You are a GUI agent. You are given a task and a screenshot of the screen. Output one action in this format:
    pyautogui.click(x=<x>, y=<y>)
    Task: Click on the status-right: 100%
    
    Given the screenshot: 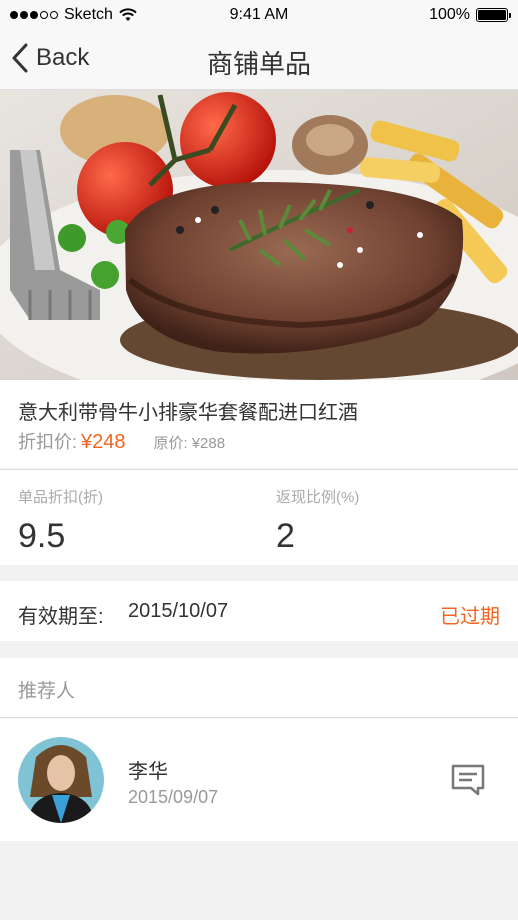 What is the action you would take?
    pyautogui.click(x=470, y=15)
    